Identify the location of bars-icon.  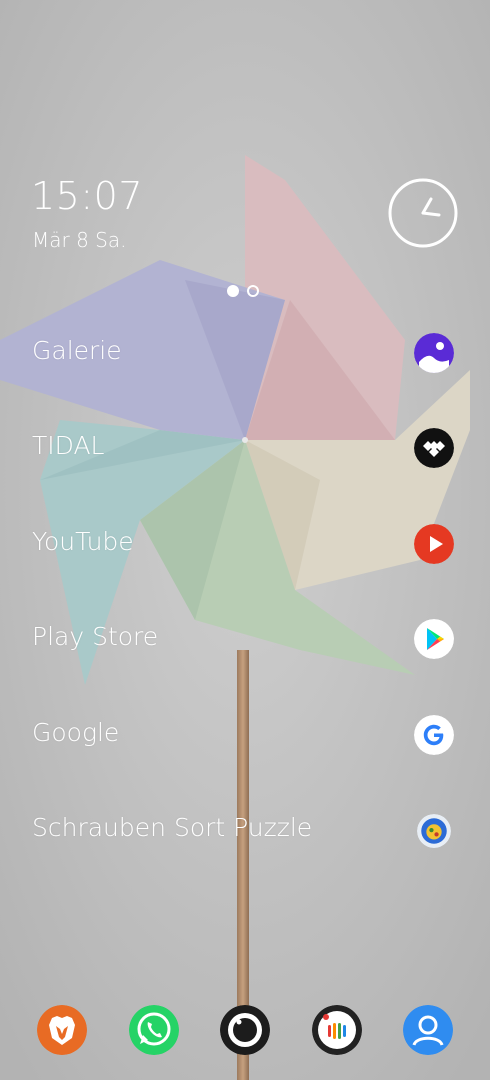
(337, 1030).